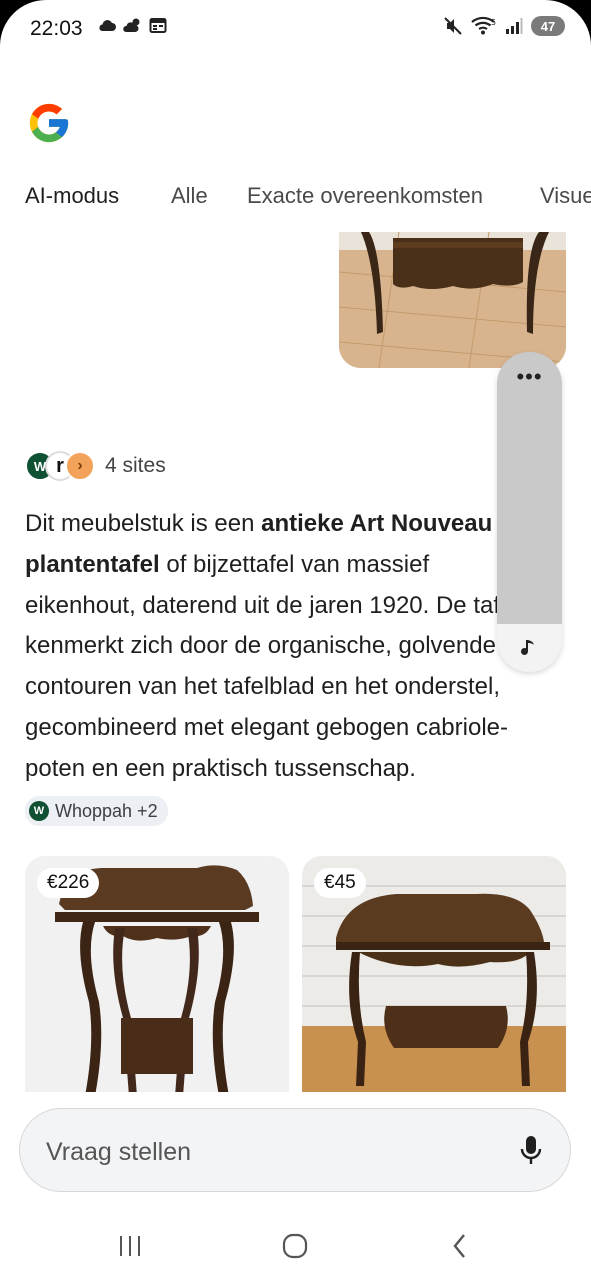  Describe the element at coordinates (157, 974) in the screenshot. I see `product-card: €226` at that location.